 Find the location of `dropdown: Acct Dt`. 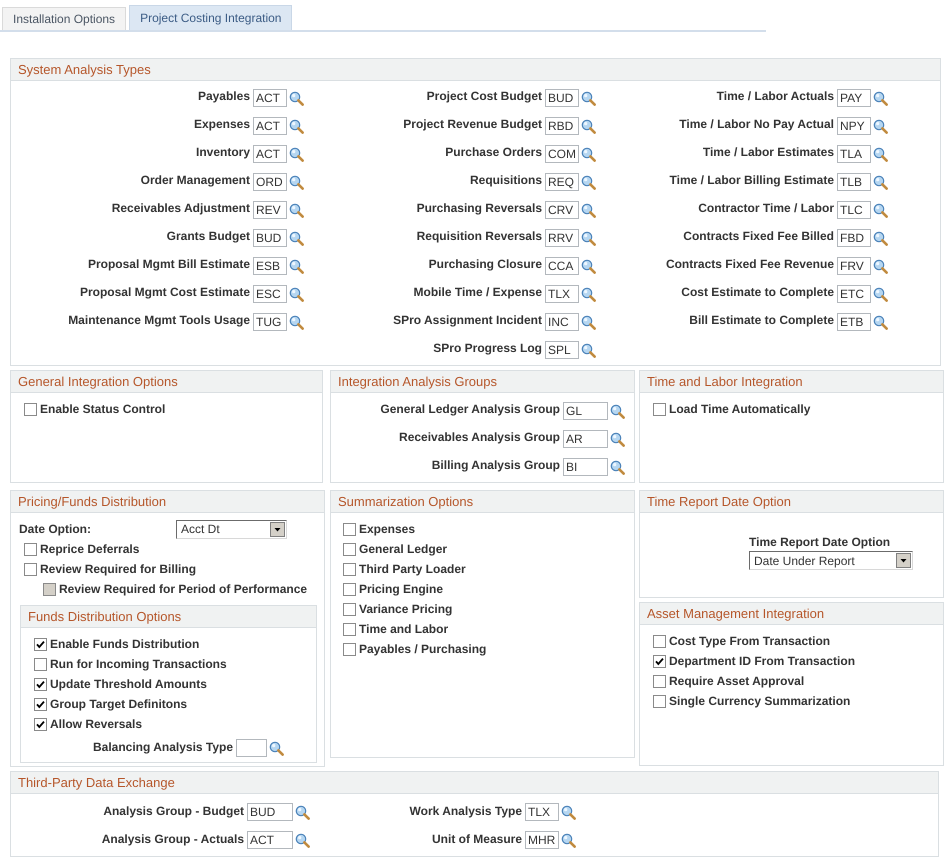

dropdown: Acct Dt is located at coordinates (231, 529).